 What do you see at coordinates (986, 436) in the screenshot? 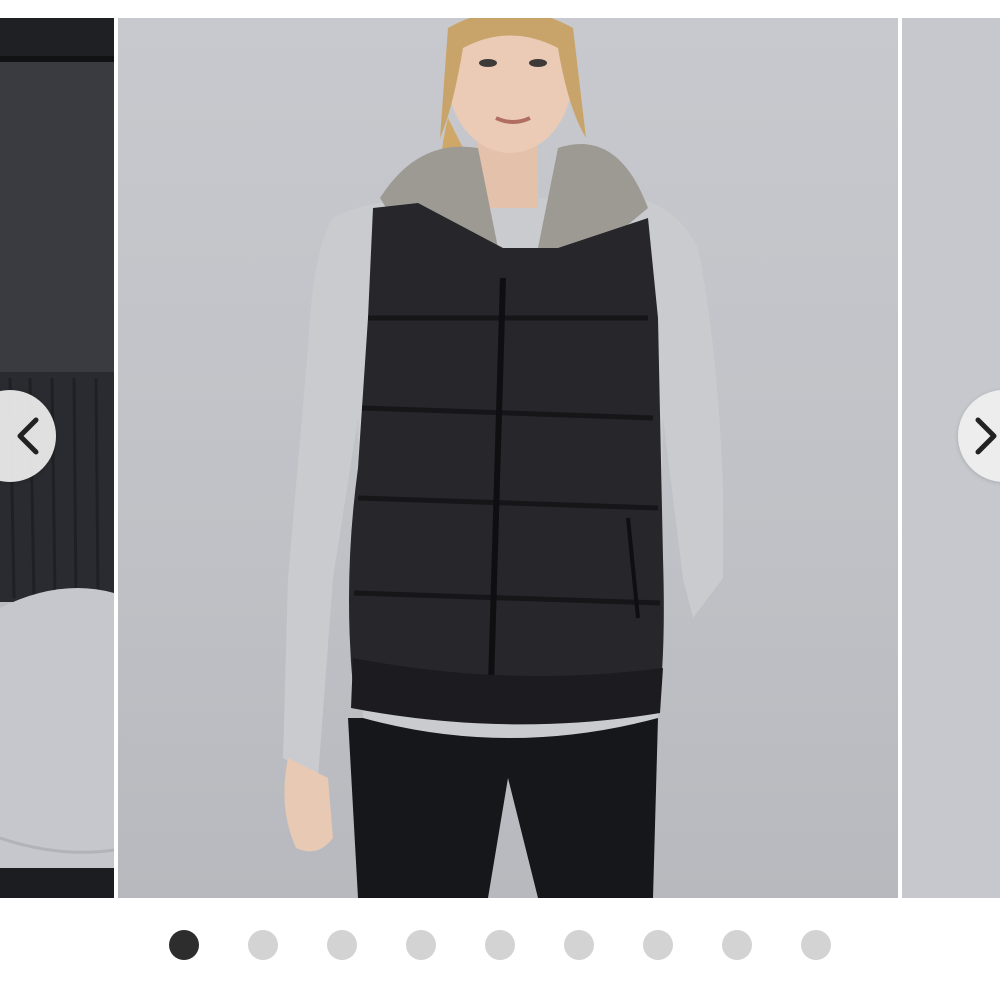
I see `chevron-right-icon` at bounding box center [986, 436].